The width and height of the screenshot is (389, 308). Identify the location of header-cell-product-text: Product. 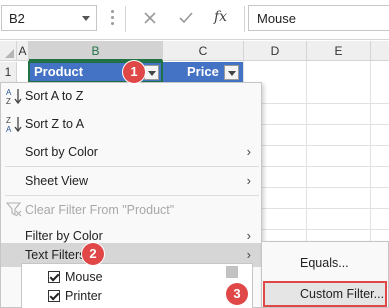
(59, 71).